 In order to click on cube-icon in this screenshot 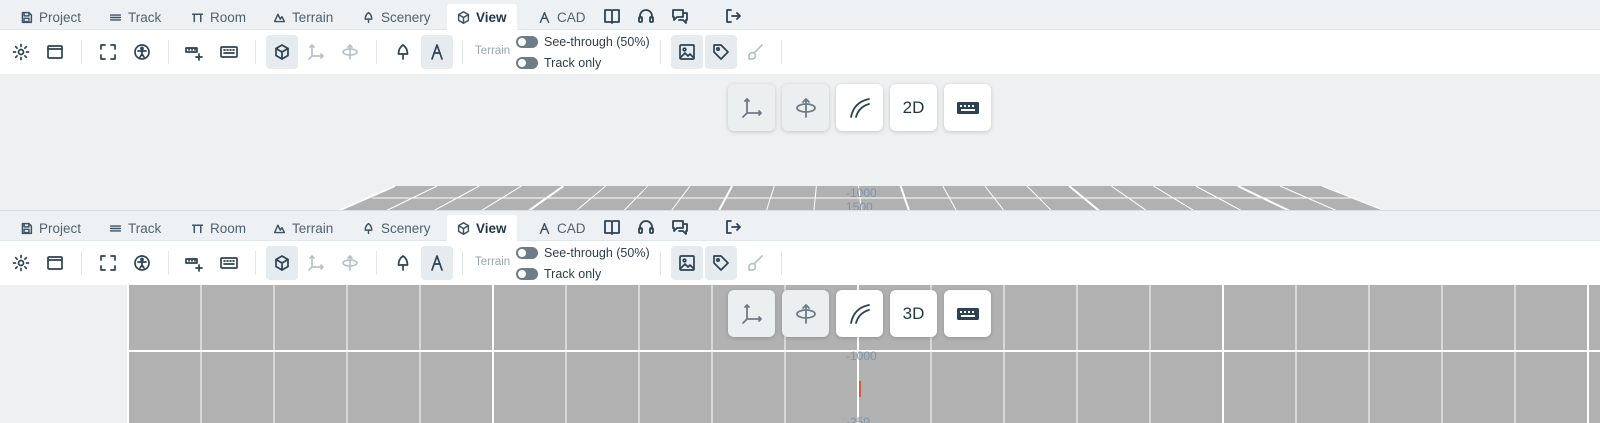, I will do `click(282, 263)`.